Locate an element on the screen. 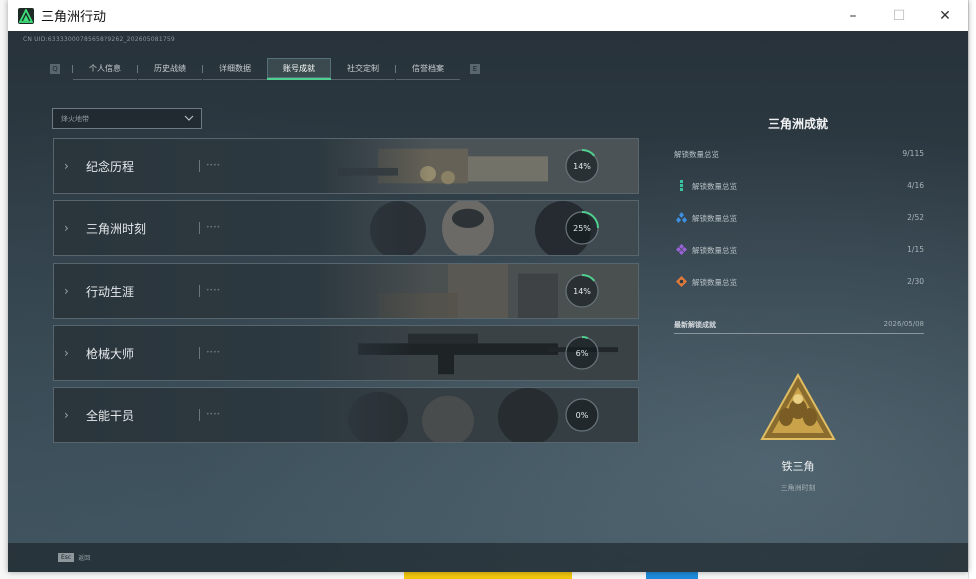 This screenshot has width=976, height=579. progress-ring: 25% is located at coordinates (582, 228).